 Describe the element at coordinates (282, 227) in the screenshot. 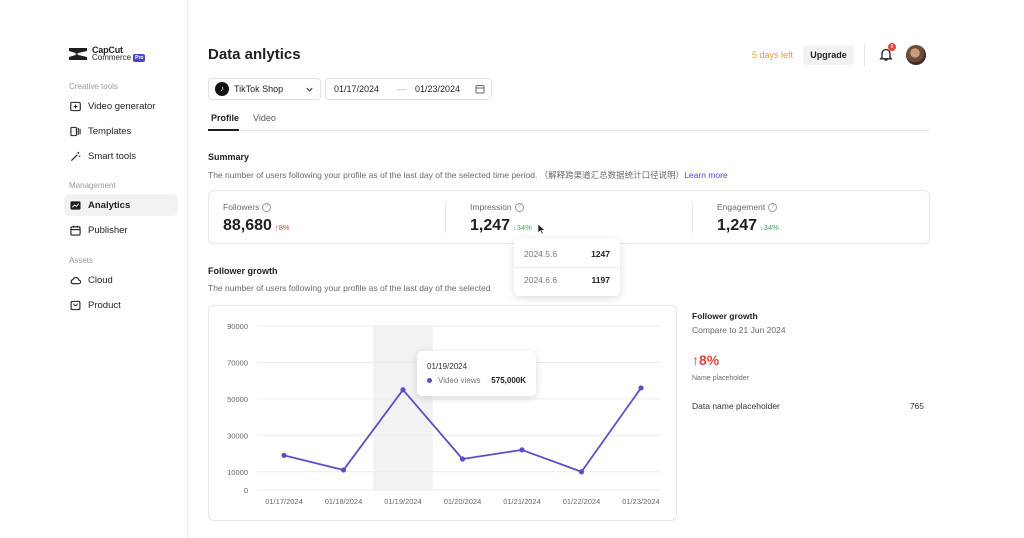

I see `metric-delta: ↑8%` at that location.